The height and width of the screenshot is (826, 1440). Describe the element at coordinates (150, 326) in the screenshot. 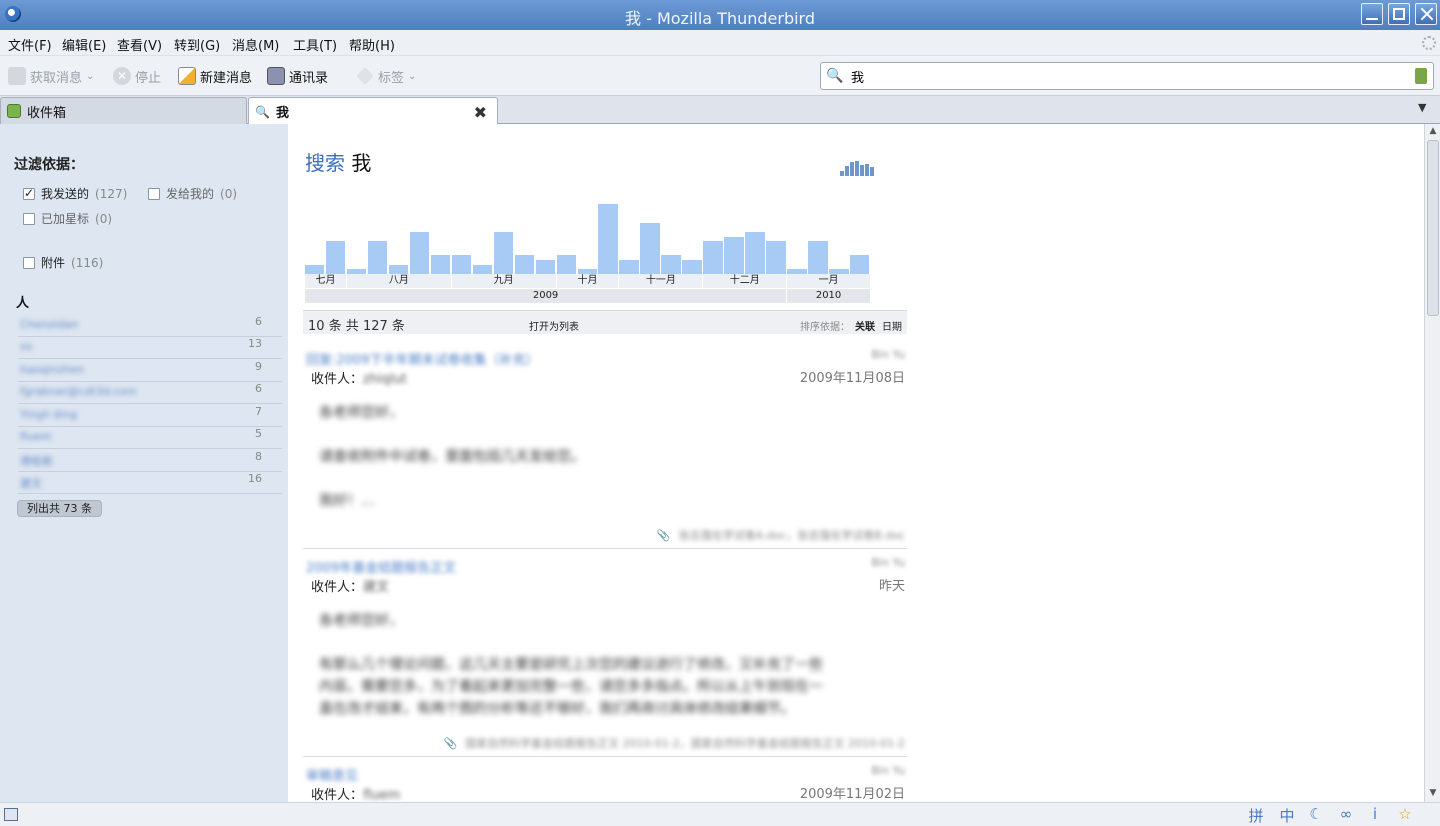

I see `person-row: Chenzidan 6` at that location.